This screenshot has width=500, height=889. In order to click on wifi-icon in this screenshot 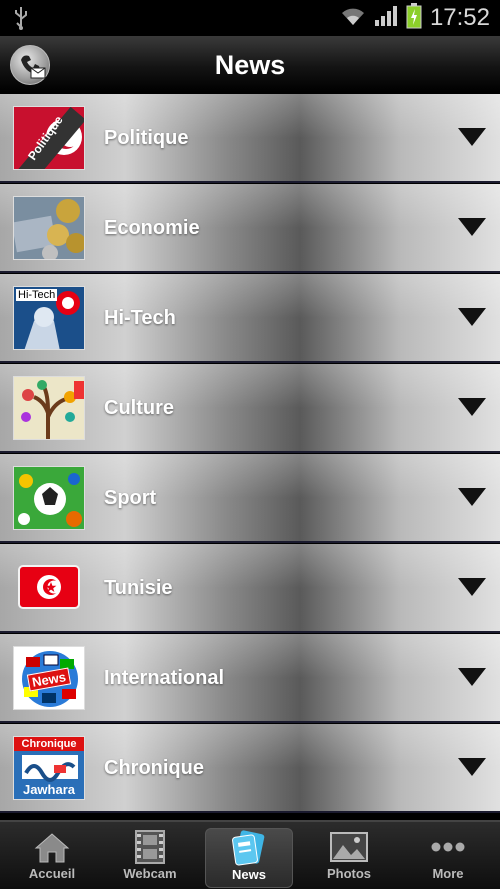, I will do `click(353, 18)`.